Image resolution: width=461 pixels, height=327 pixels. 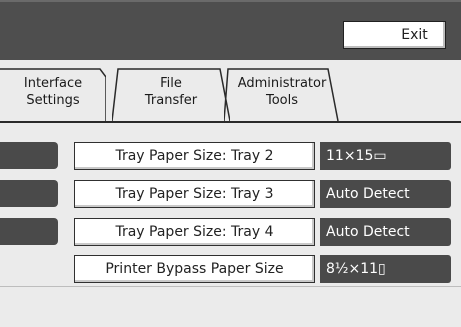 I want to click on setting-label: Tray Paper Size: Tray 3, so click(x=194, y=194).